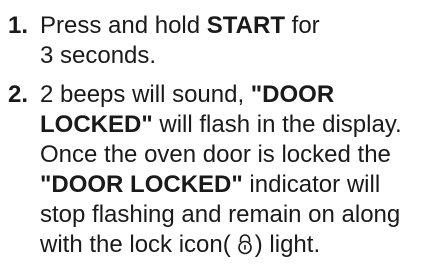  I want to click on step-number: 2., so click(18, 94).